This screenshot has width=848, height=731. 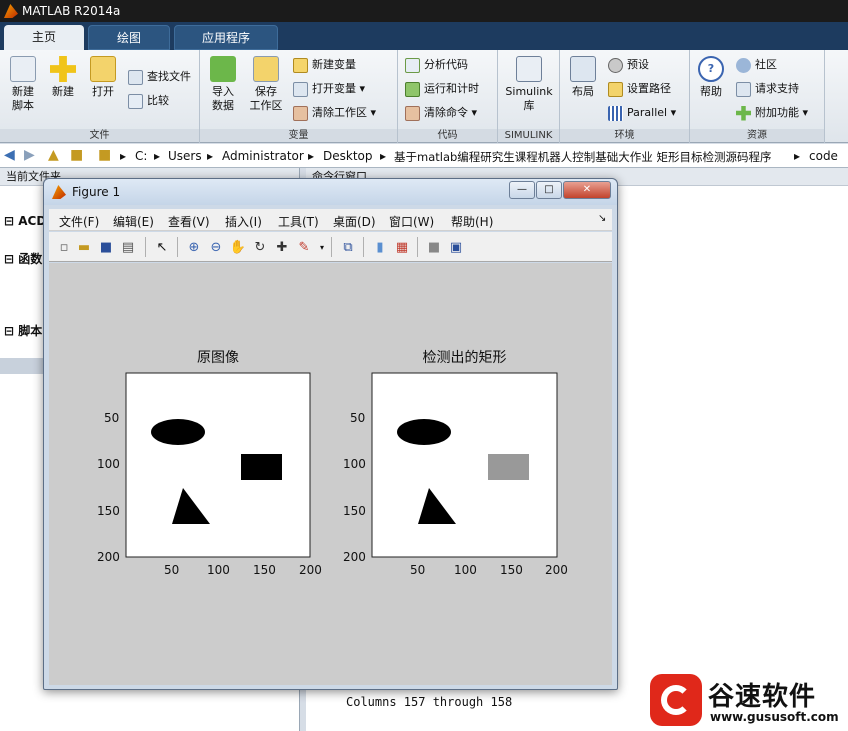 I want to click on figure-toolbar: ▫ ▬ ■ ▤ ↖ ⊕ ⊖ ✋ ↻ ✚ ✎ ▾ ⧉ ▮ ▦ ■ ▣, so click(x=330, y=247).